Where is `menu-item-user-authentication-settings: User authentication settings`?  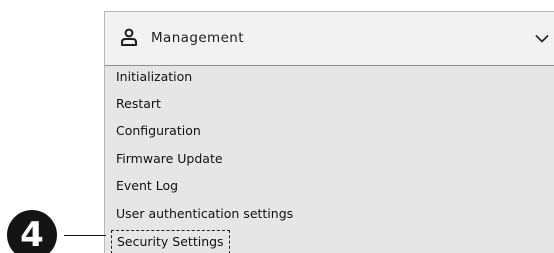
menu-item-user-authentication-settings: User authentication settings is located at coordinates (329, 216).